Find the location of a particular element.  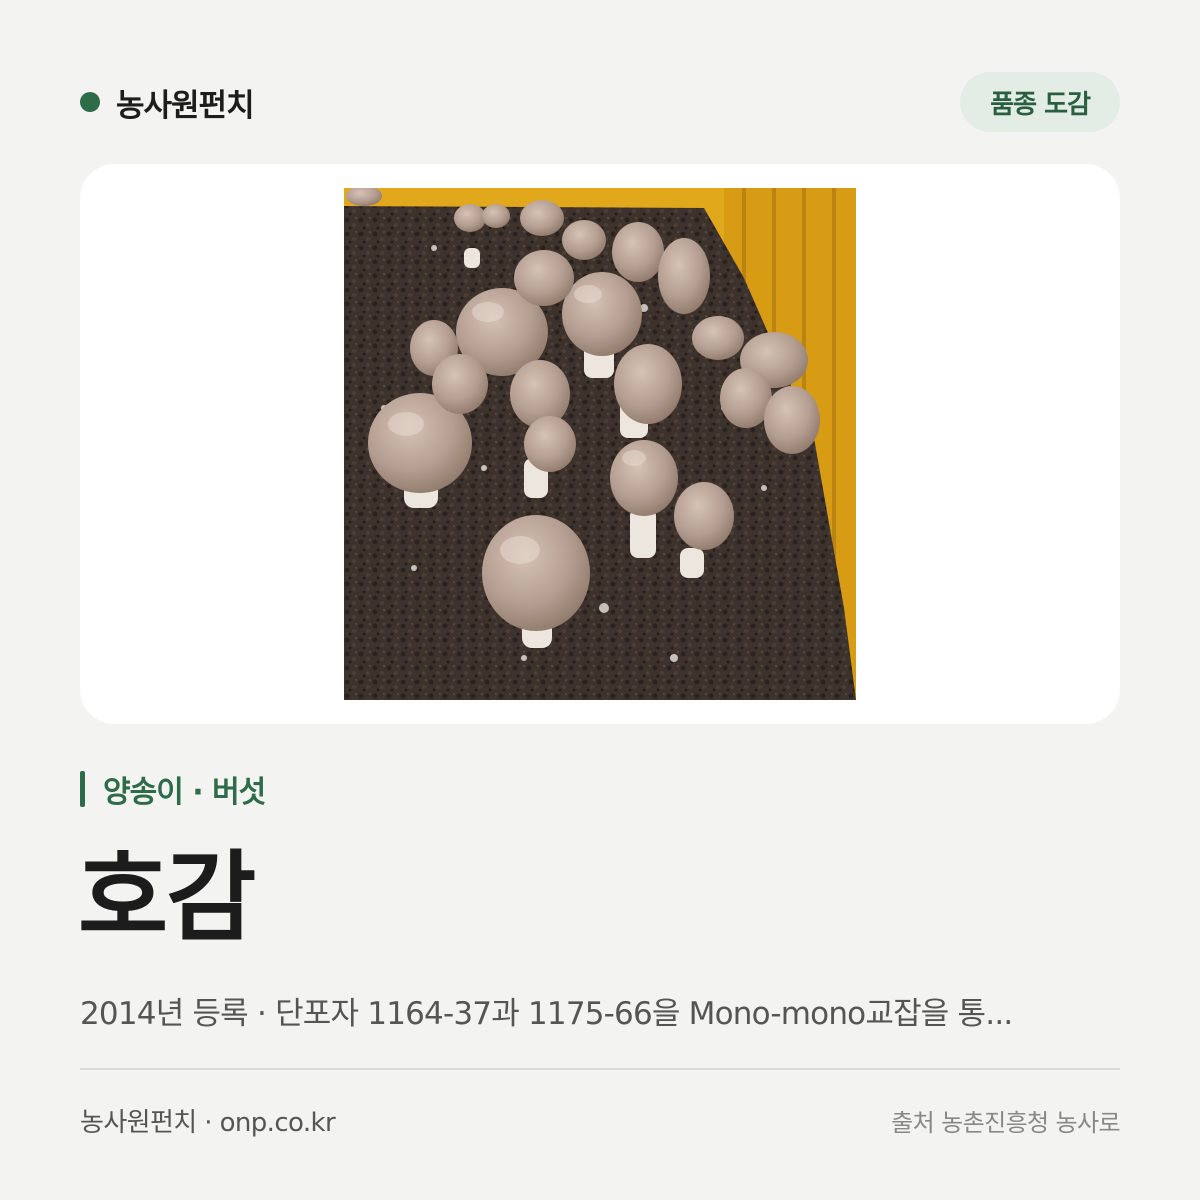

header: 농사원펀치 품종 도감 is located at coordinates (600, 102).